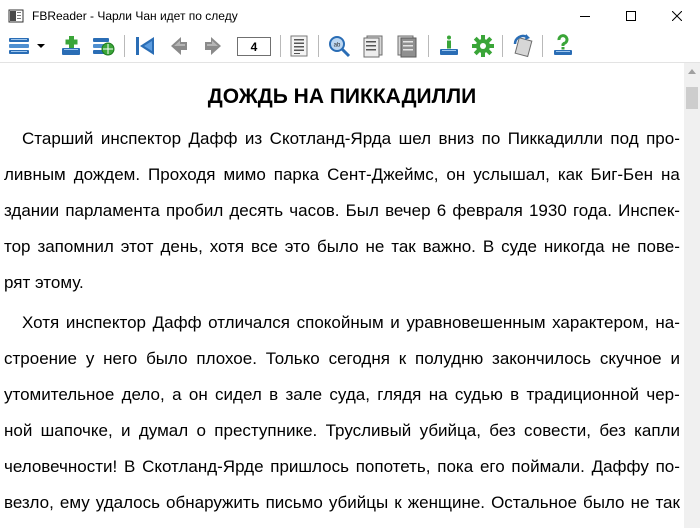  I want to click on forward-button, so click(213, 46).